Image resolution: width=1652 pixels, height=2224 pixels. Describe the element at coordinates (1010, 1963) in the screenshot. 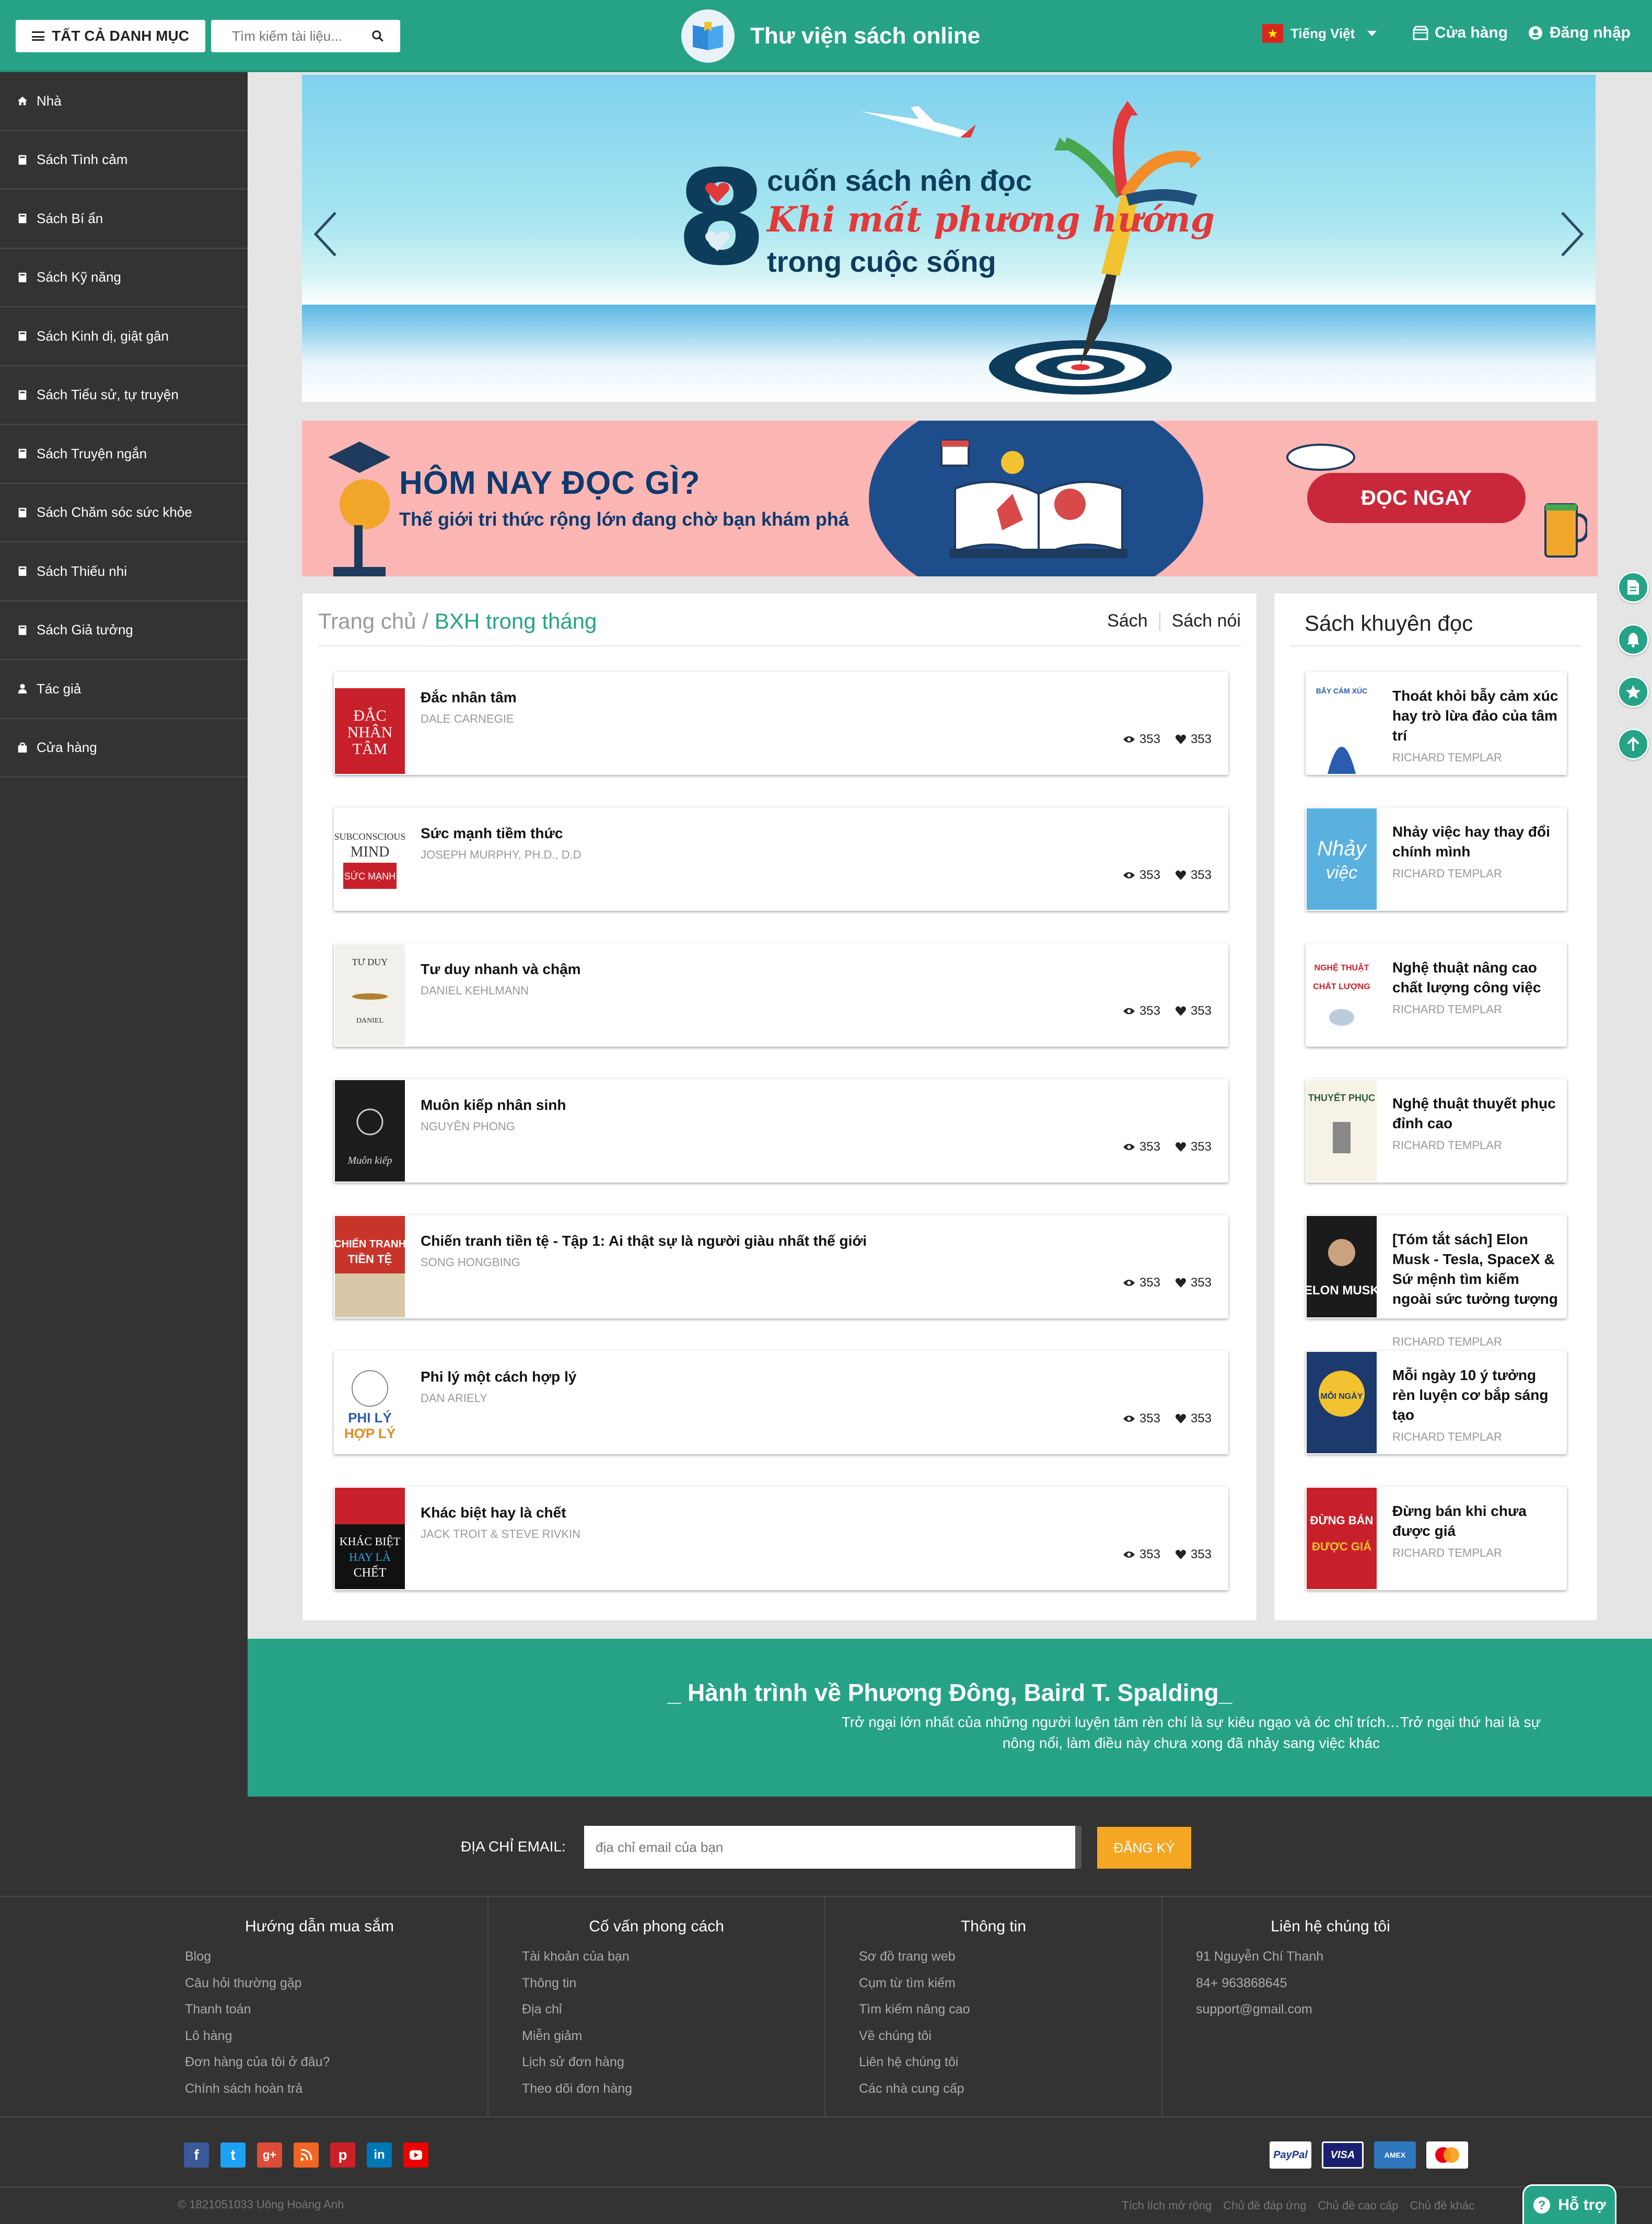

I see `footer-link: Sơ đồ trang web` at that location.